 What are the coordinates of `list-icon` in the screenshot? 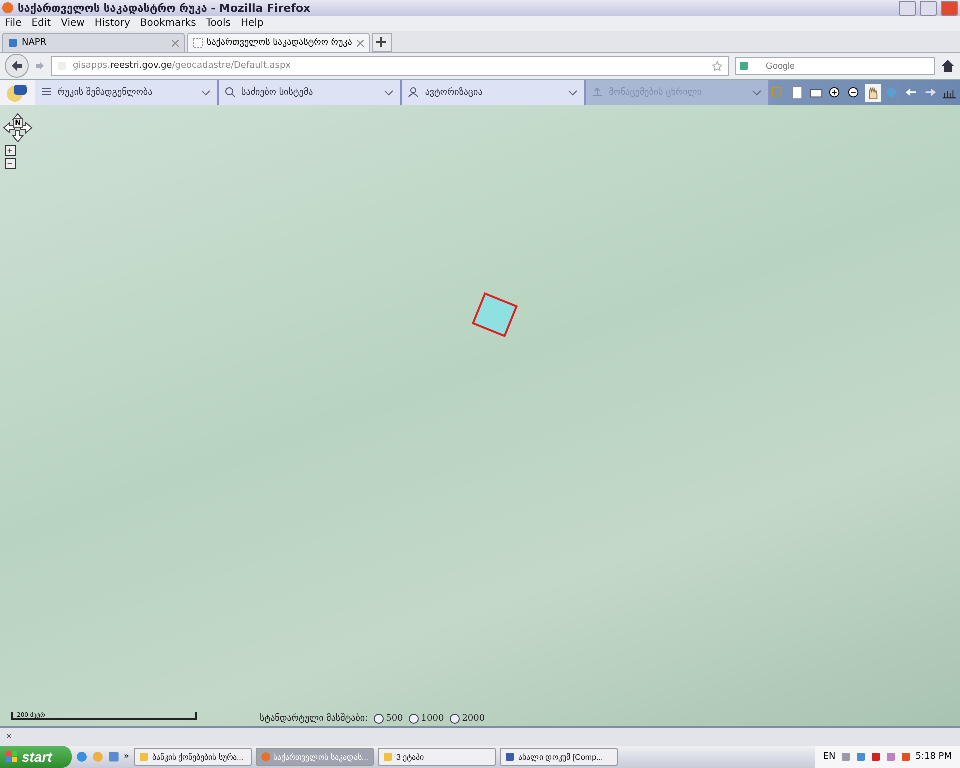 It's located at (46, 92).